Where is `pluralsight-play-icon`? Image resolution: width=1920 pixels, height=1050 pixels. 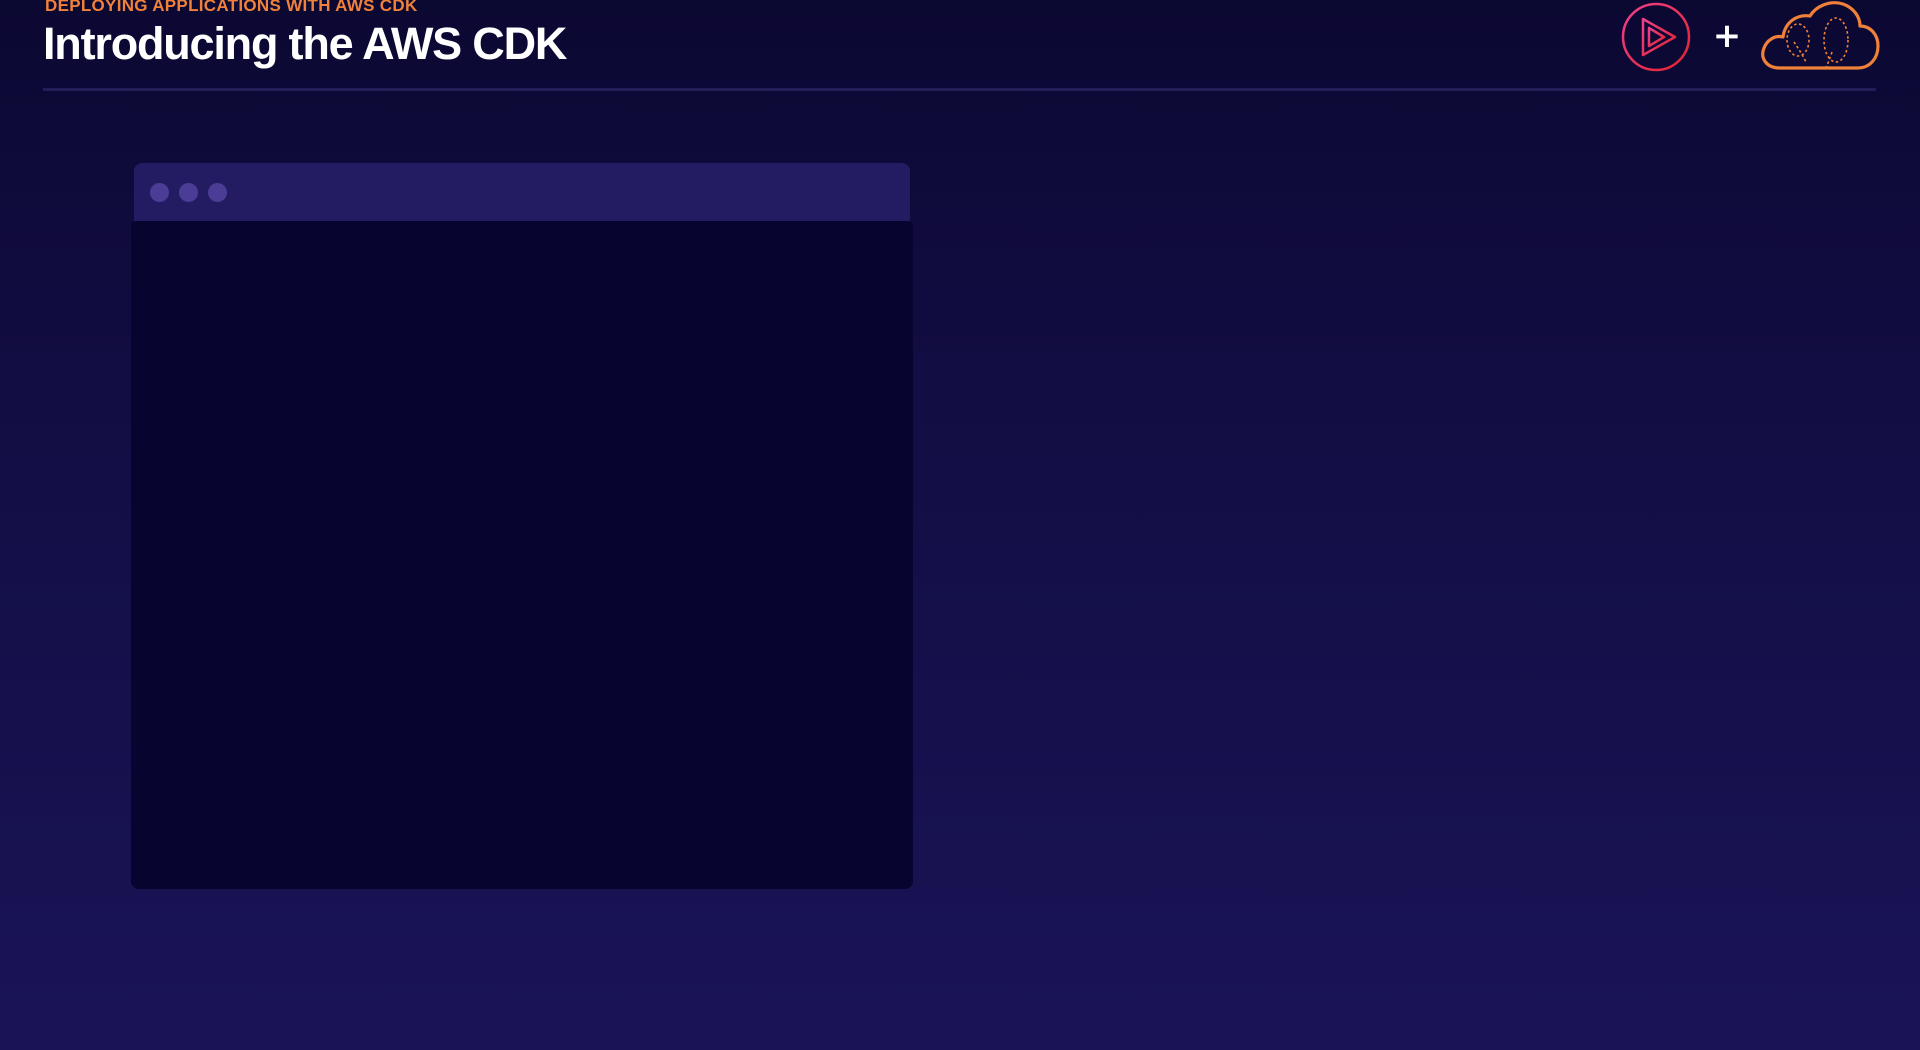
pluralsight-play-icon is located at coordinates (1656, 37).